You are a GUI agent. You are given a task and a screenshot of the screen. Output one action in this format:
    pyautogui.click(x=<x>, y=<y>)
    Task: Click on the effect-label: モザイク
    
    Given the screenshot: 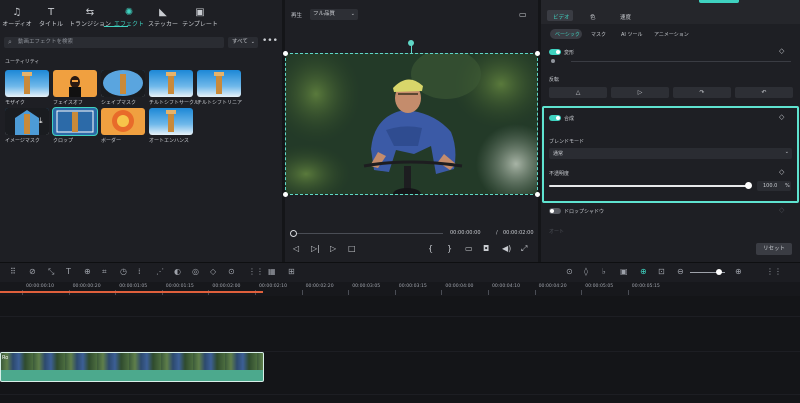 What is the action you would take?
    pyautogui.click(x=15, y=103)
    